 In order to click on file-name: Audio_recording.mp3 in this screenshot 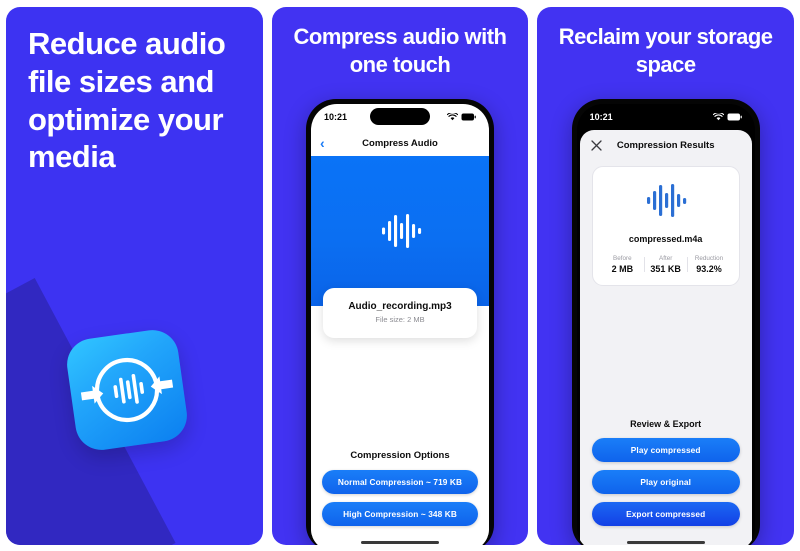, I will do `click(400, 306)`.